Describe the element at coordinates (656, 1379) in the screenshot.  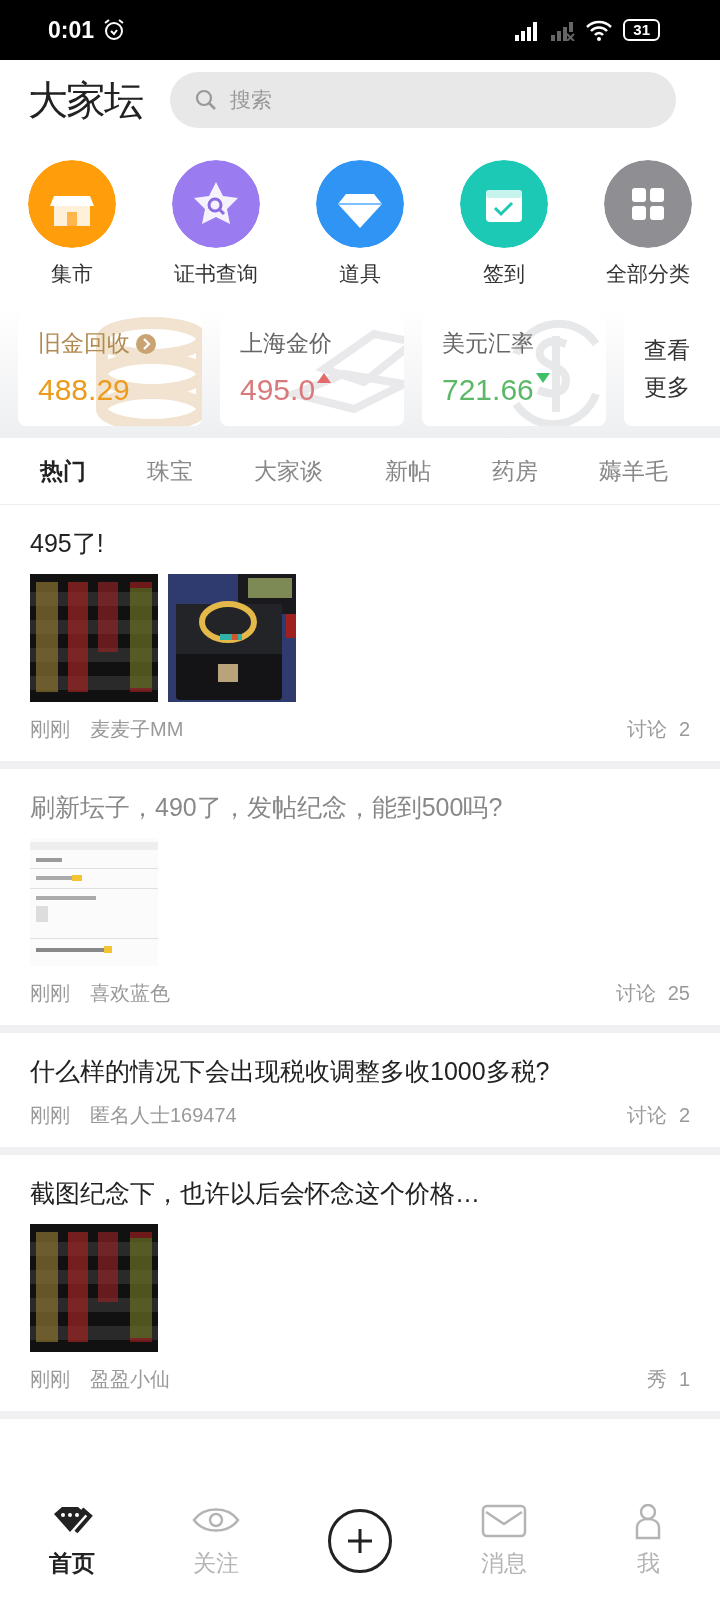
I see `stat-label: 秀` at that location.